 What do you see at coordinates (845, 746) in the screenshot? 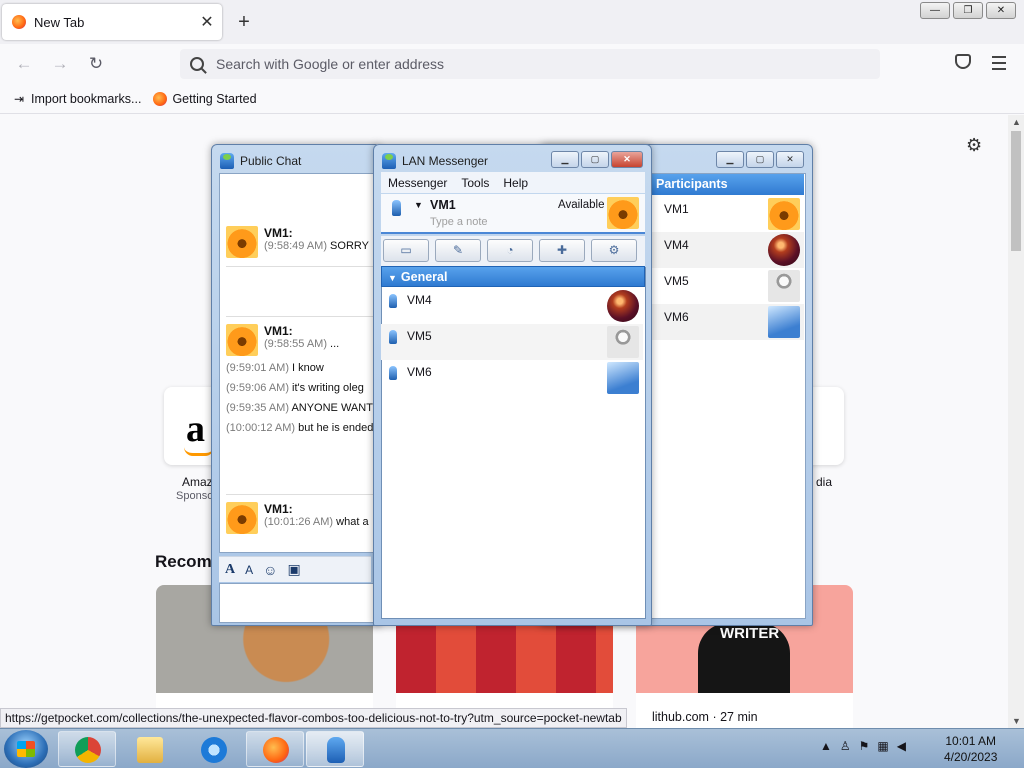
I see `lan-messenger-tray-icon: ♙` at bounding box center [845, 746].